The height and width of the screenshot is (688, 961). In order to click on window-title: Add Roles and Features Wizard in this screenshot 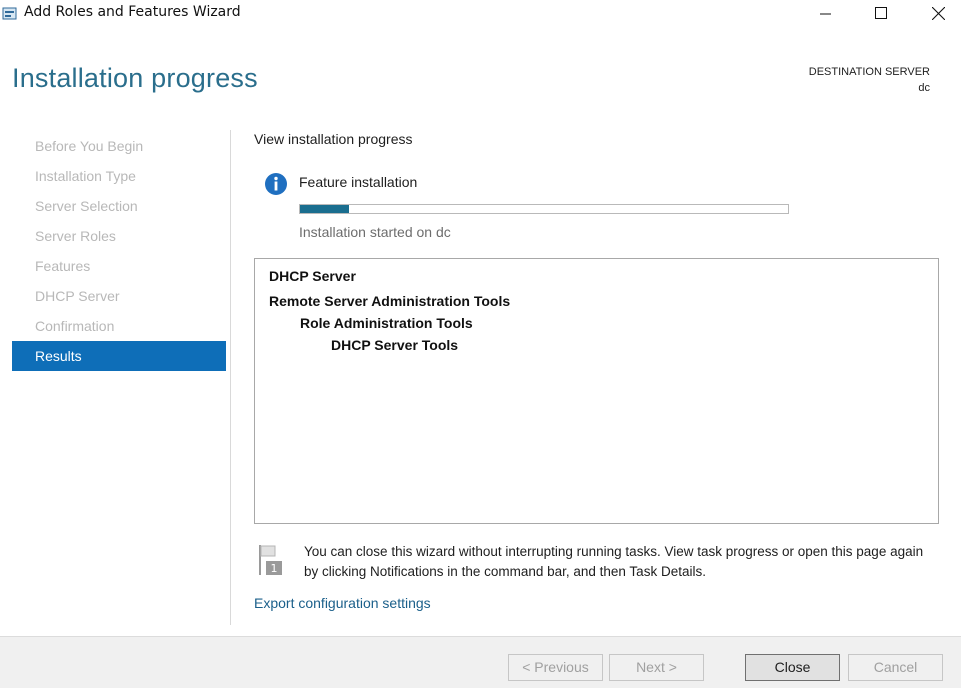, I will do `click(132, 12)`.